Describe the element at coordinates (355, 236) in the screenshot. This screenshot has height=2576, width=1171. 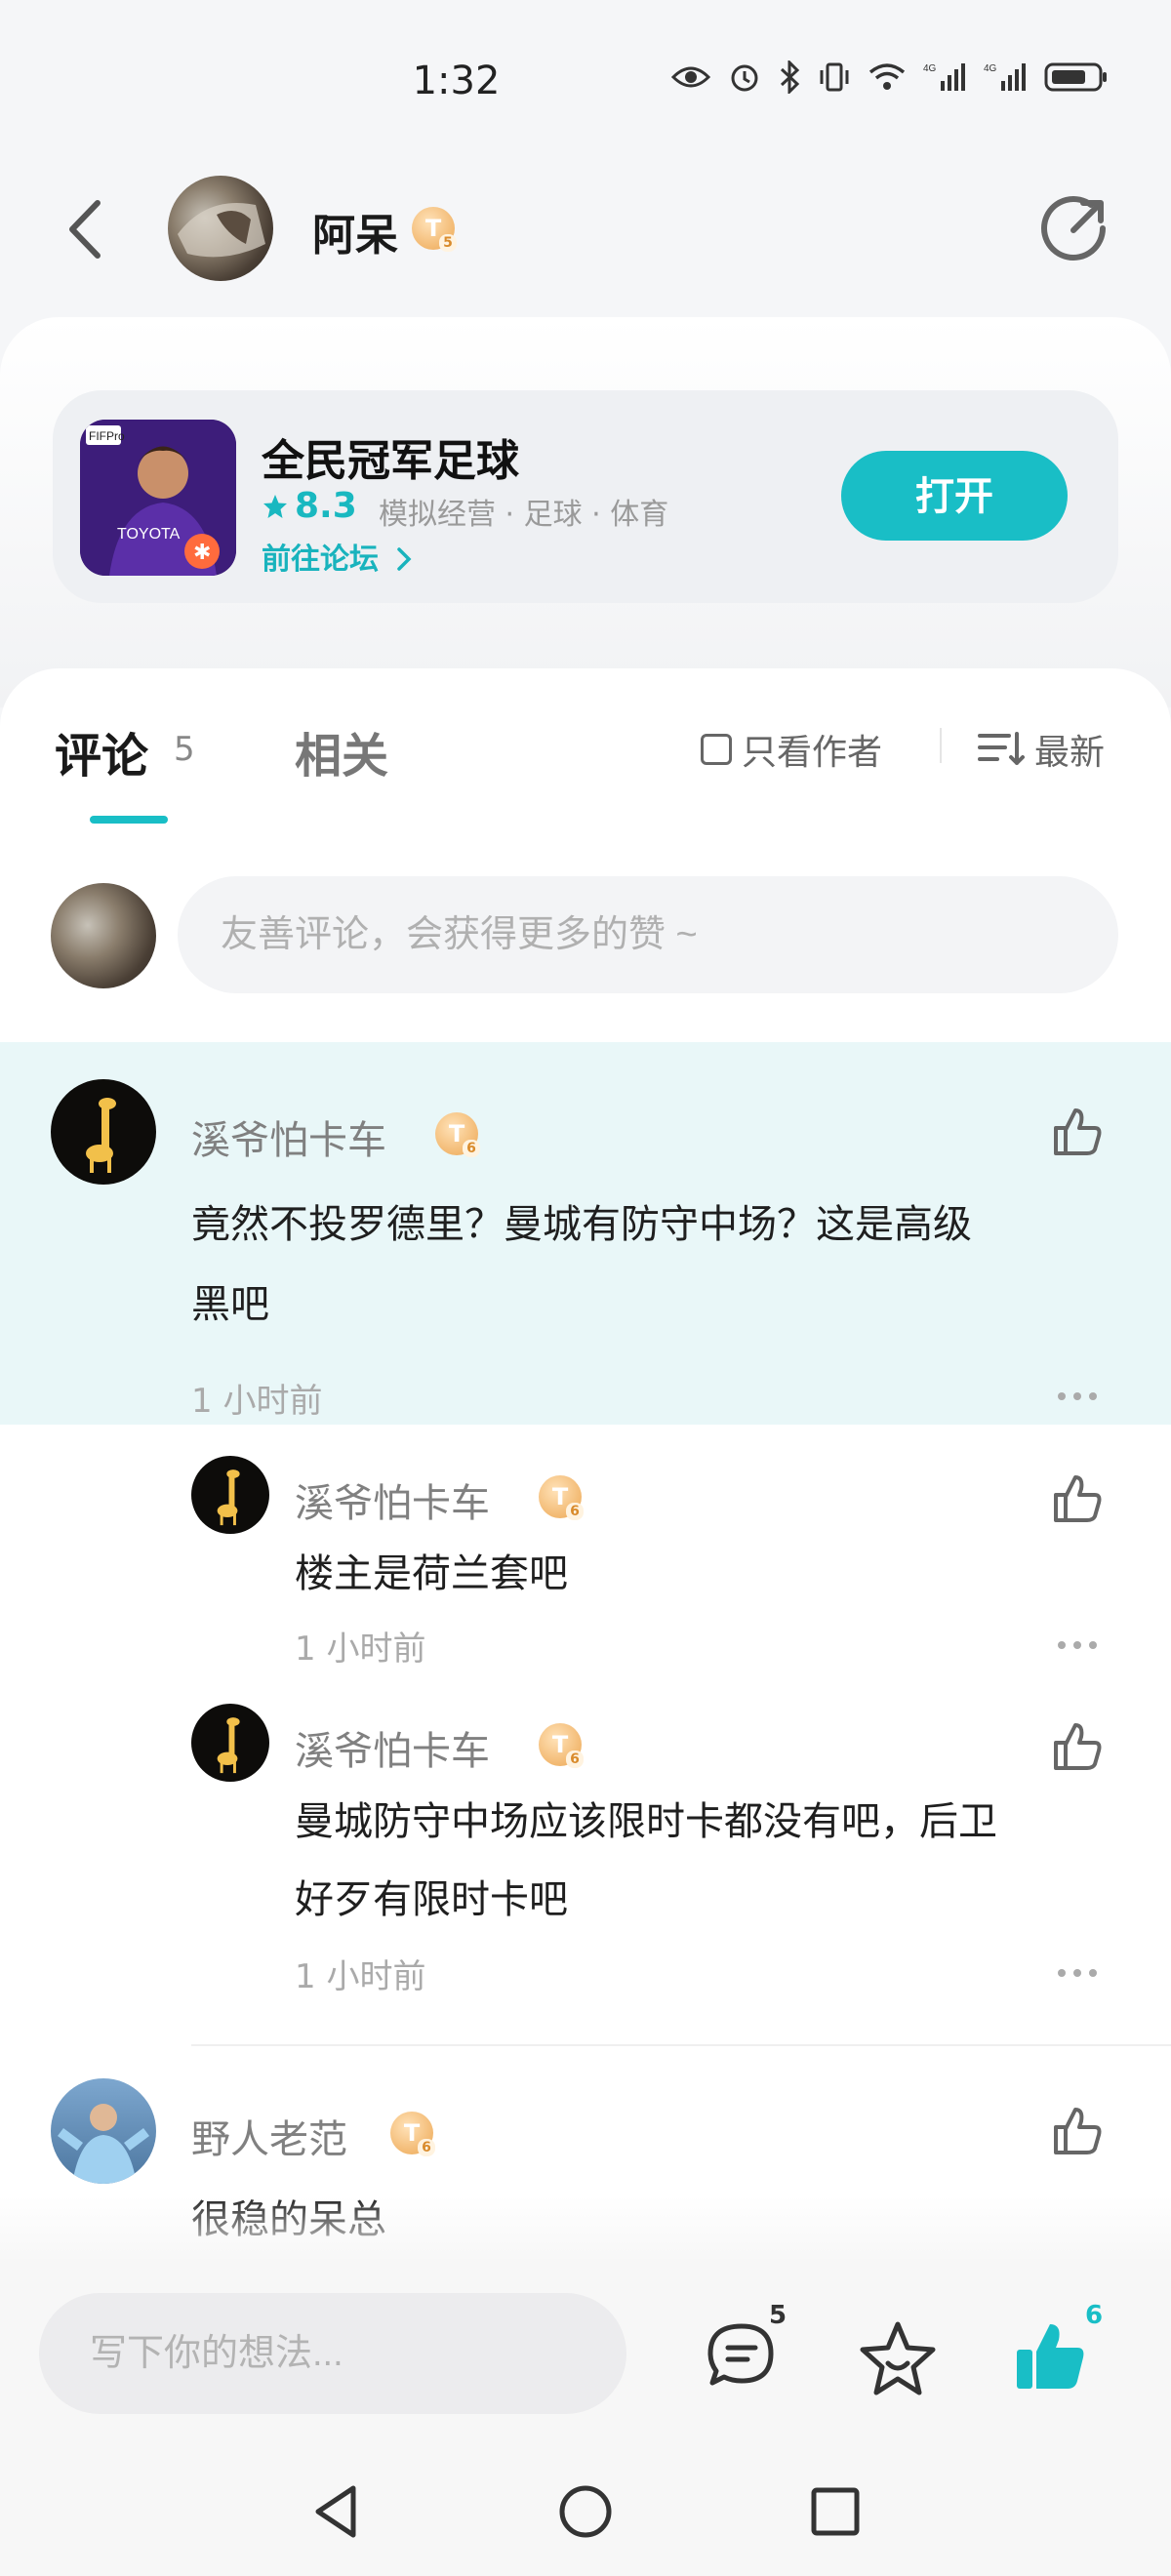
I see `author-name: 阿呆` at that location.